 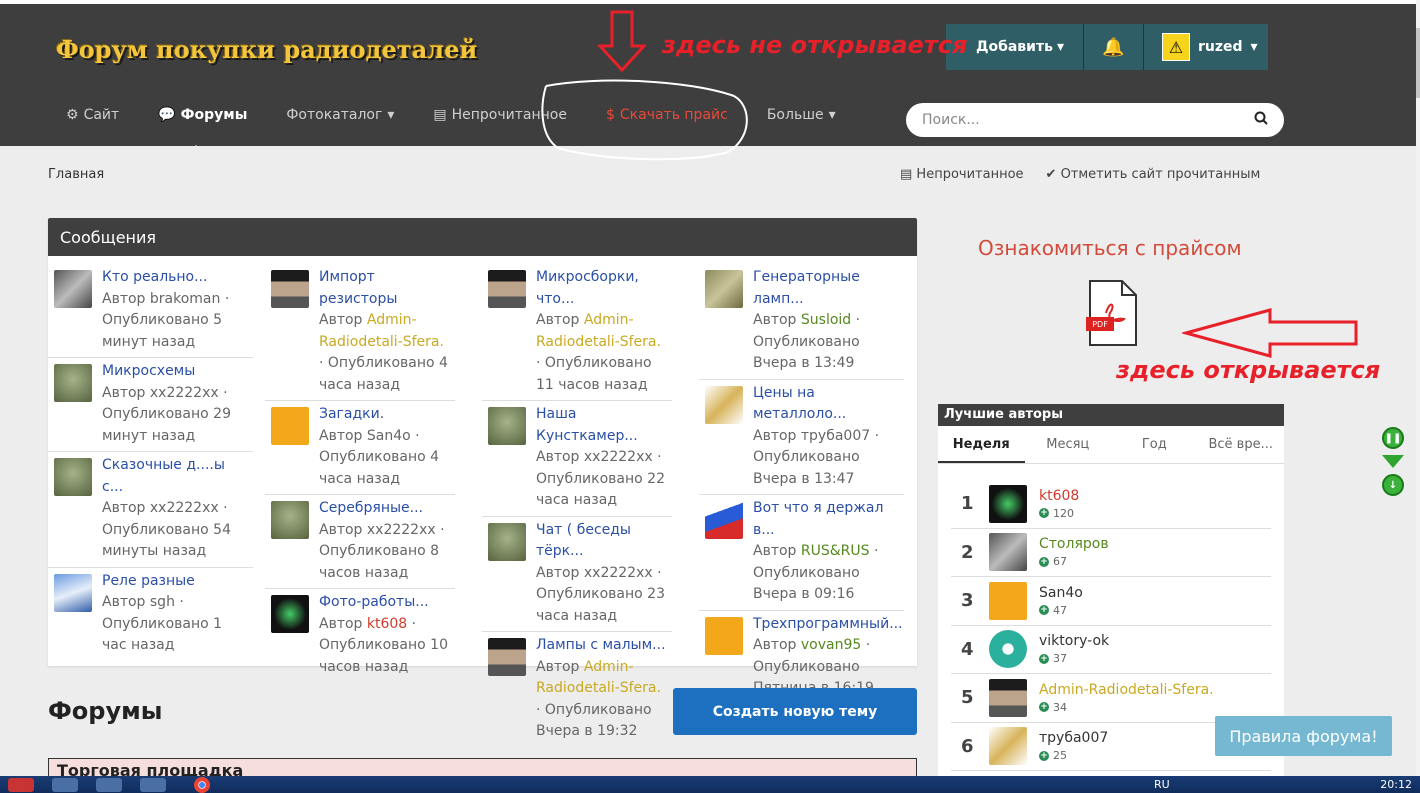 I want to click on unread-link: ▤ Непрочитанное, so click(x=962, y=174).